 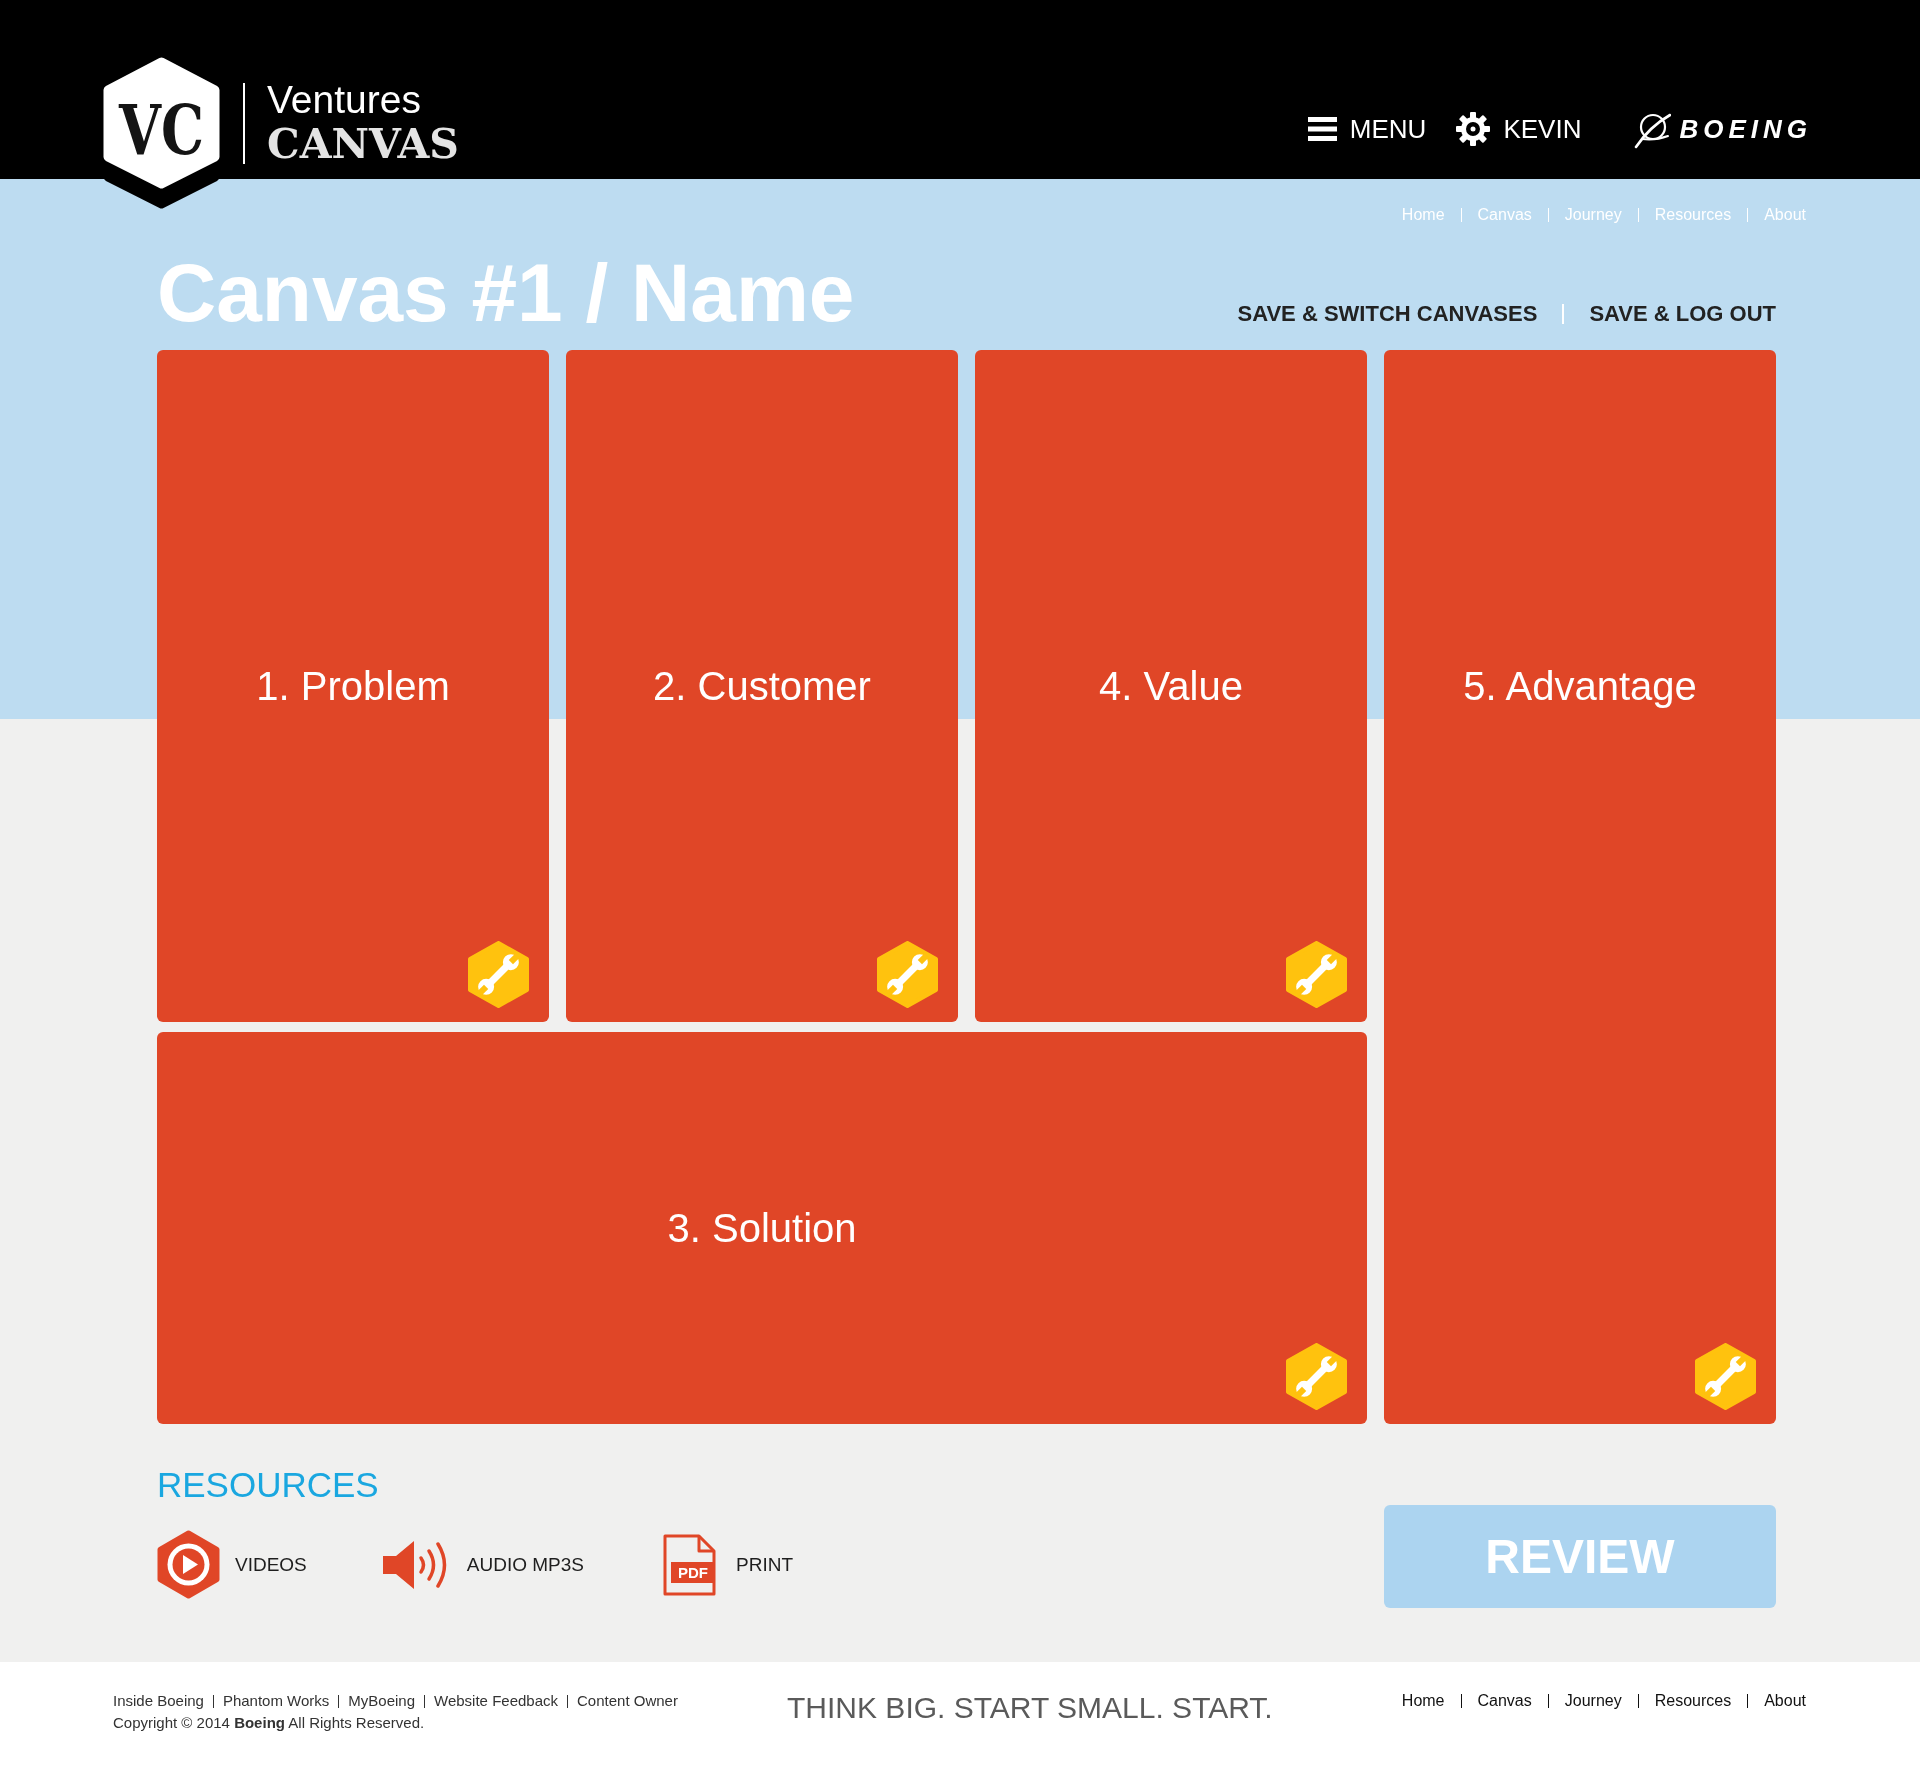 What do you see at coordinates (1593, 1701) in the screenshot?
I see `footer-link: Journey` at bounding box center [1593, 1701].